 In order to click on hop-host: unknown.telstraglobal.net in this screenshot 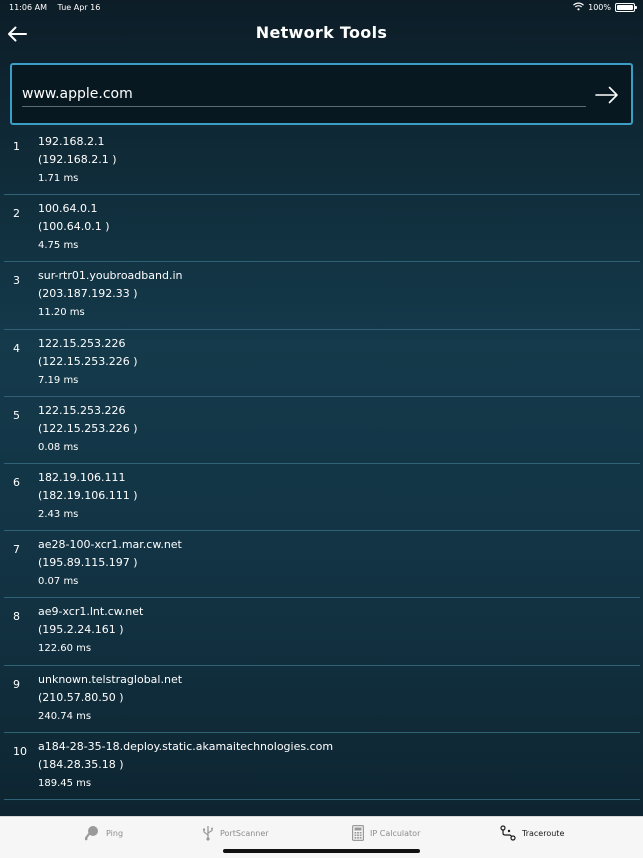, I will do `click(110, 679)`.